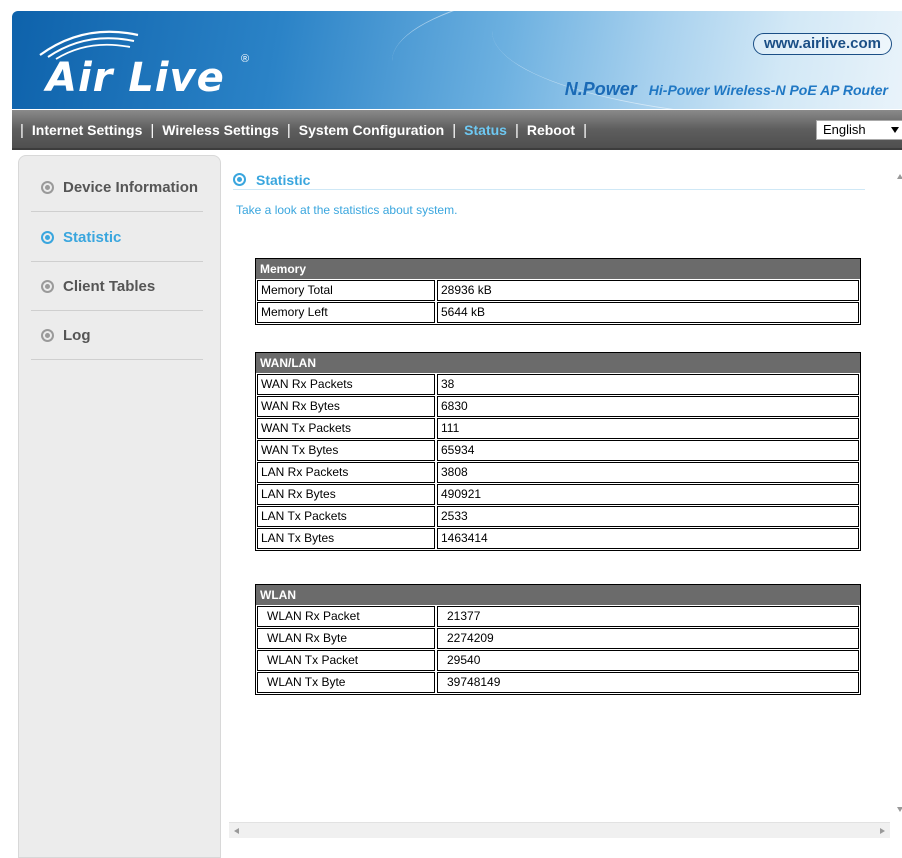 Image resolution: width=902 pixels, height=858 pixels. Describe the element at coordinates (768, 90) in the screenshot. I see `product-description: Hi-Power Wireless-N PoE AP Router` at that location.